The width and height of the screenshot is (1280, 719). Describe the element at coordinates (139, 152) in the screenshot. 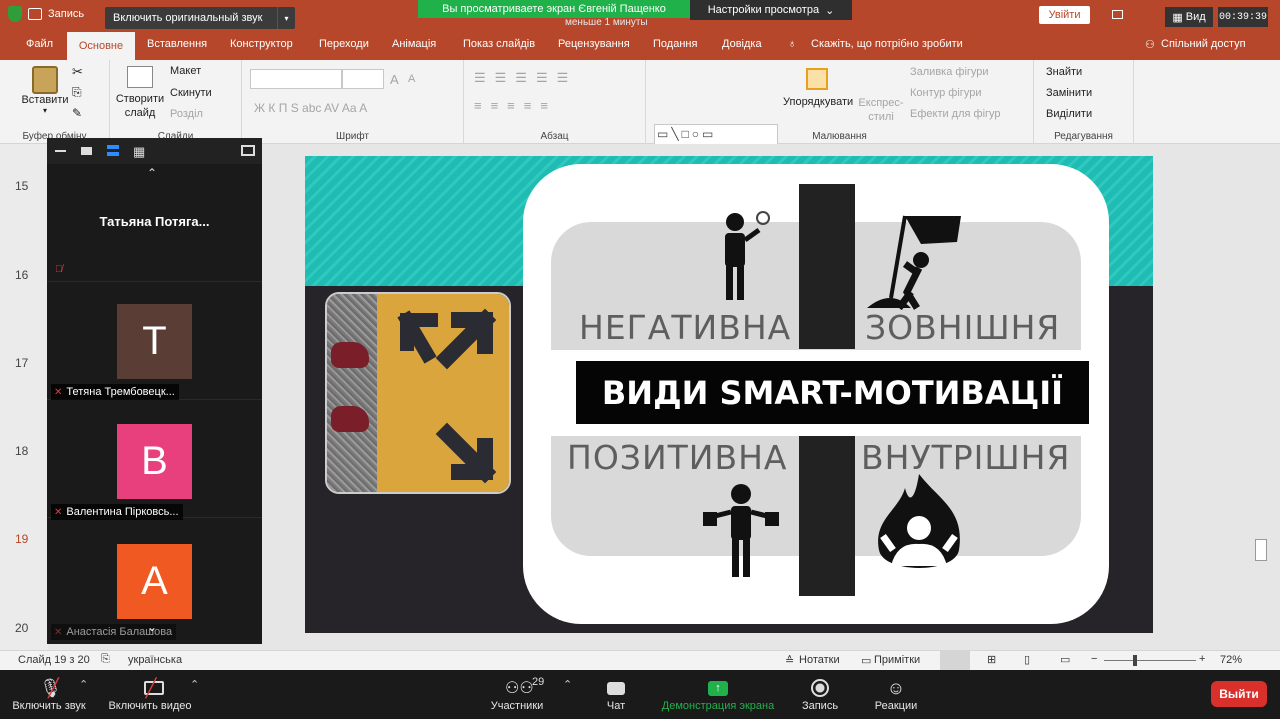

I see `grid-view-icon: ▦` at that location.